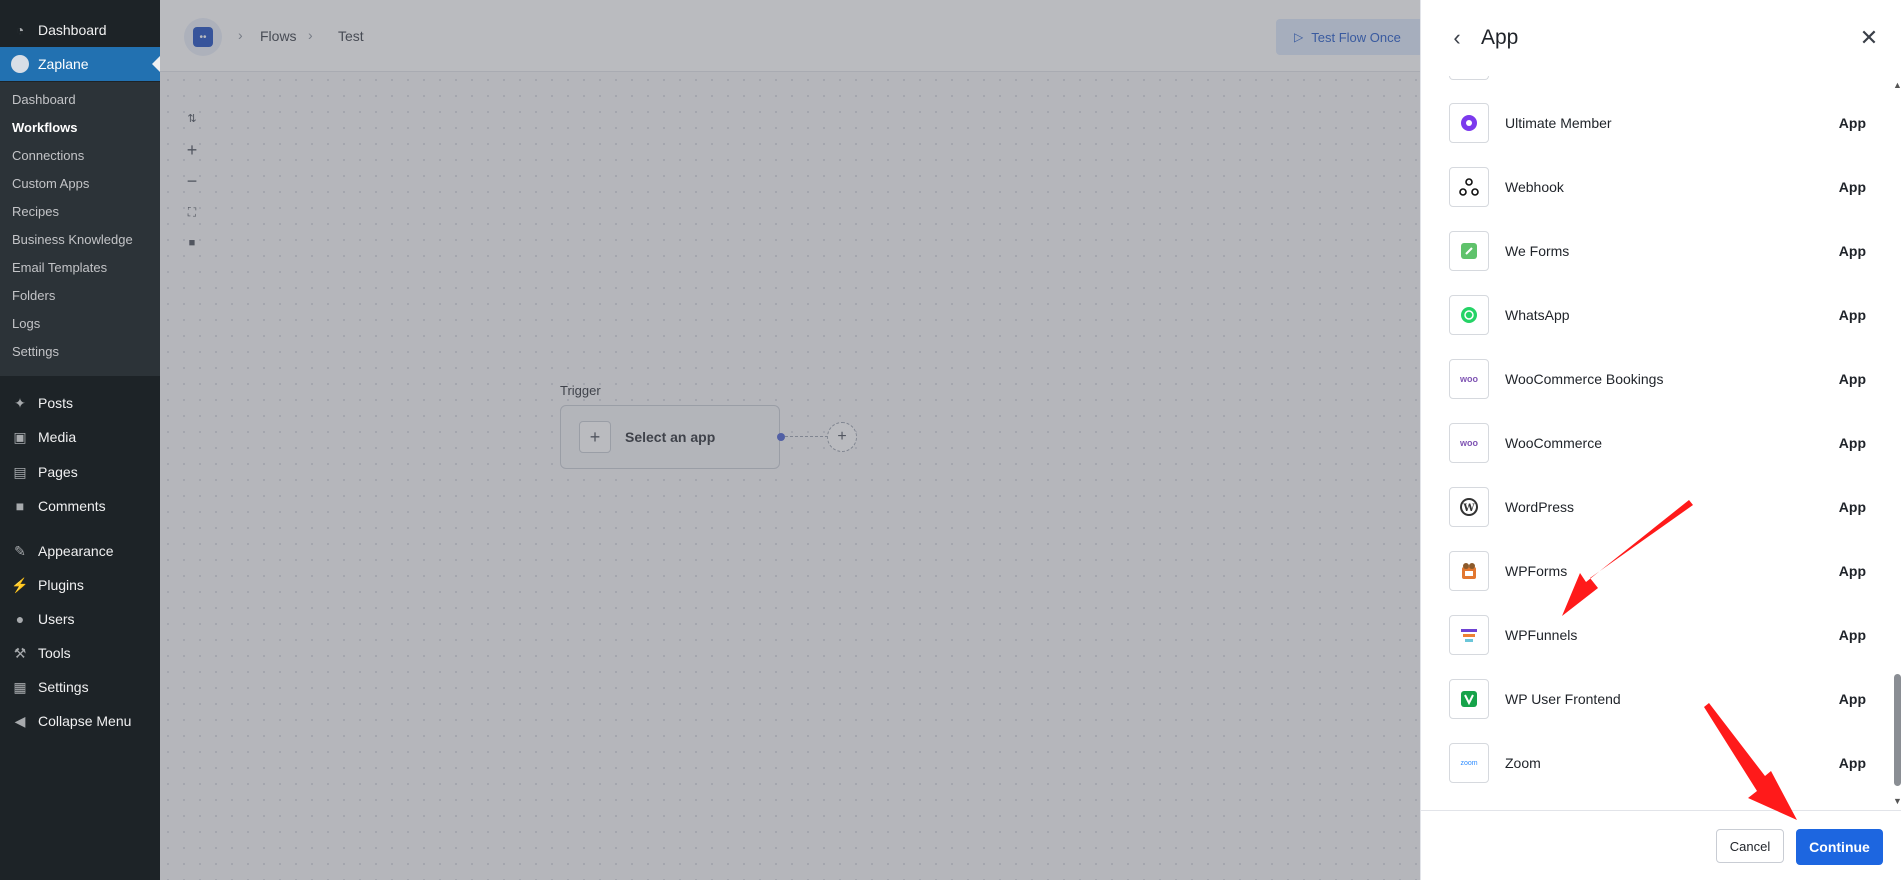 This screenshot has height=880, width=1901. Describe the element at coordinates (1534, 187) in the screenshot. I see `app-name: Webhook` at that location.